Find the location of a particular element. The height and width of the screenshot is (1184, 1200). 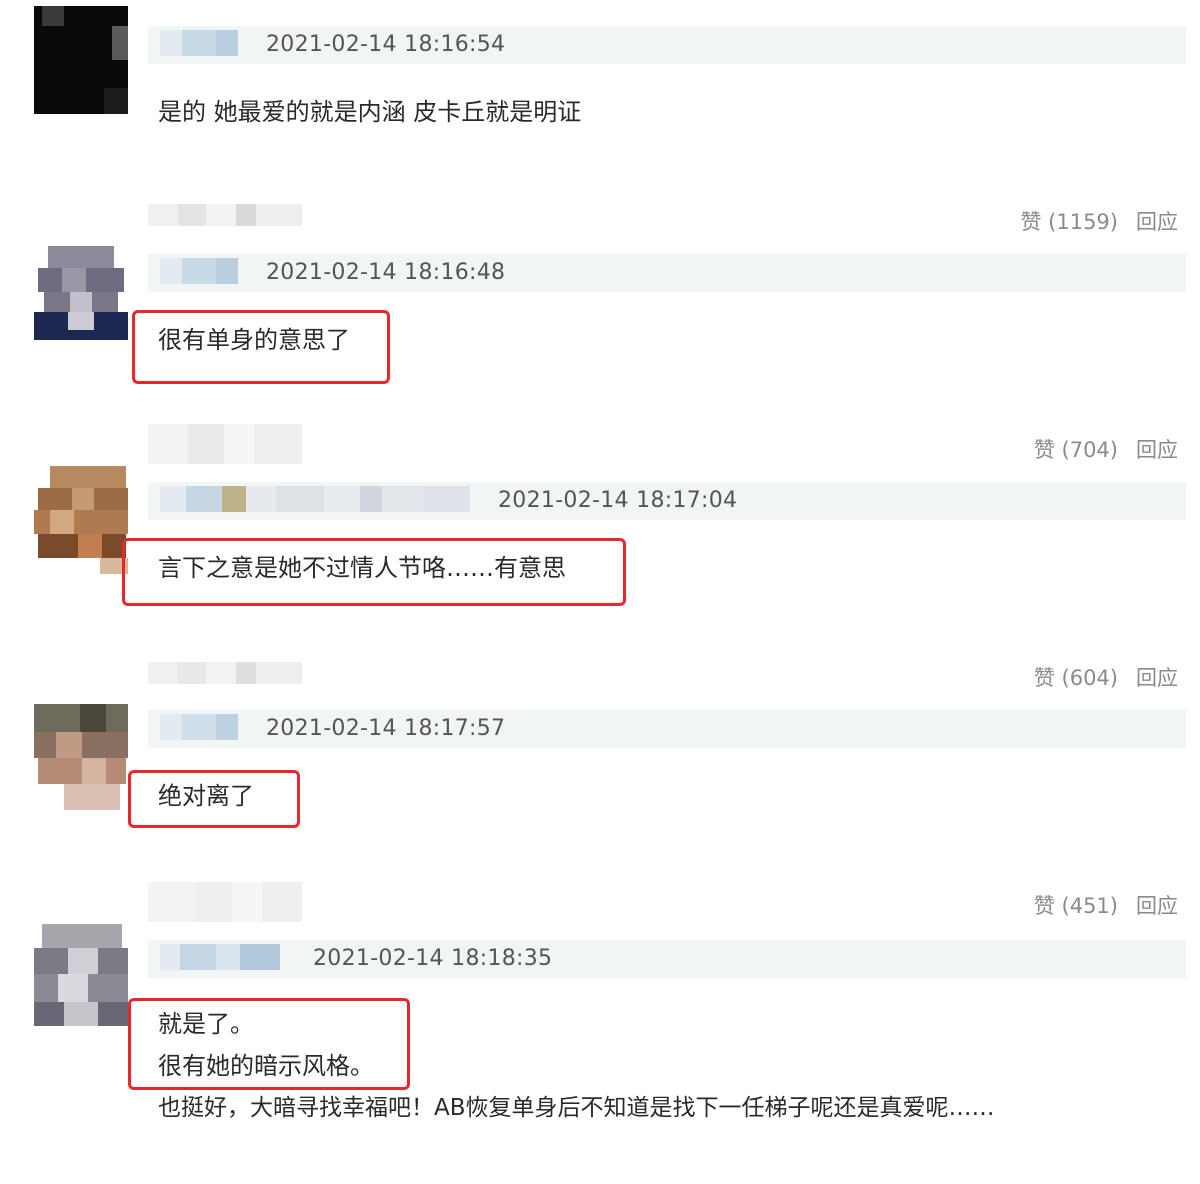

comment-text: 言下之意是她不过情人节咯……有意思 is located at coordinates (362, 568).